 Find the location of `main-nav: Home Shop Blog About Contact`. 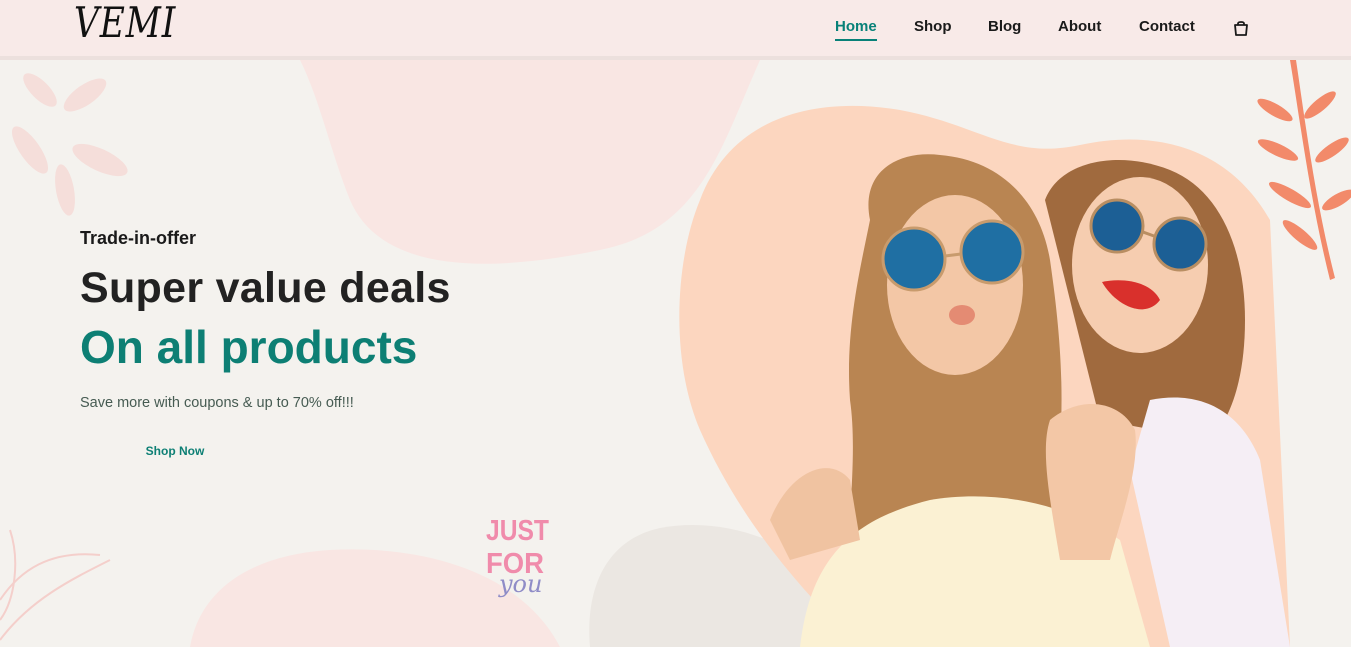

main-nav: Home Shop Blog About Contact is located at coordinates (675, 30).